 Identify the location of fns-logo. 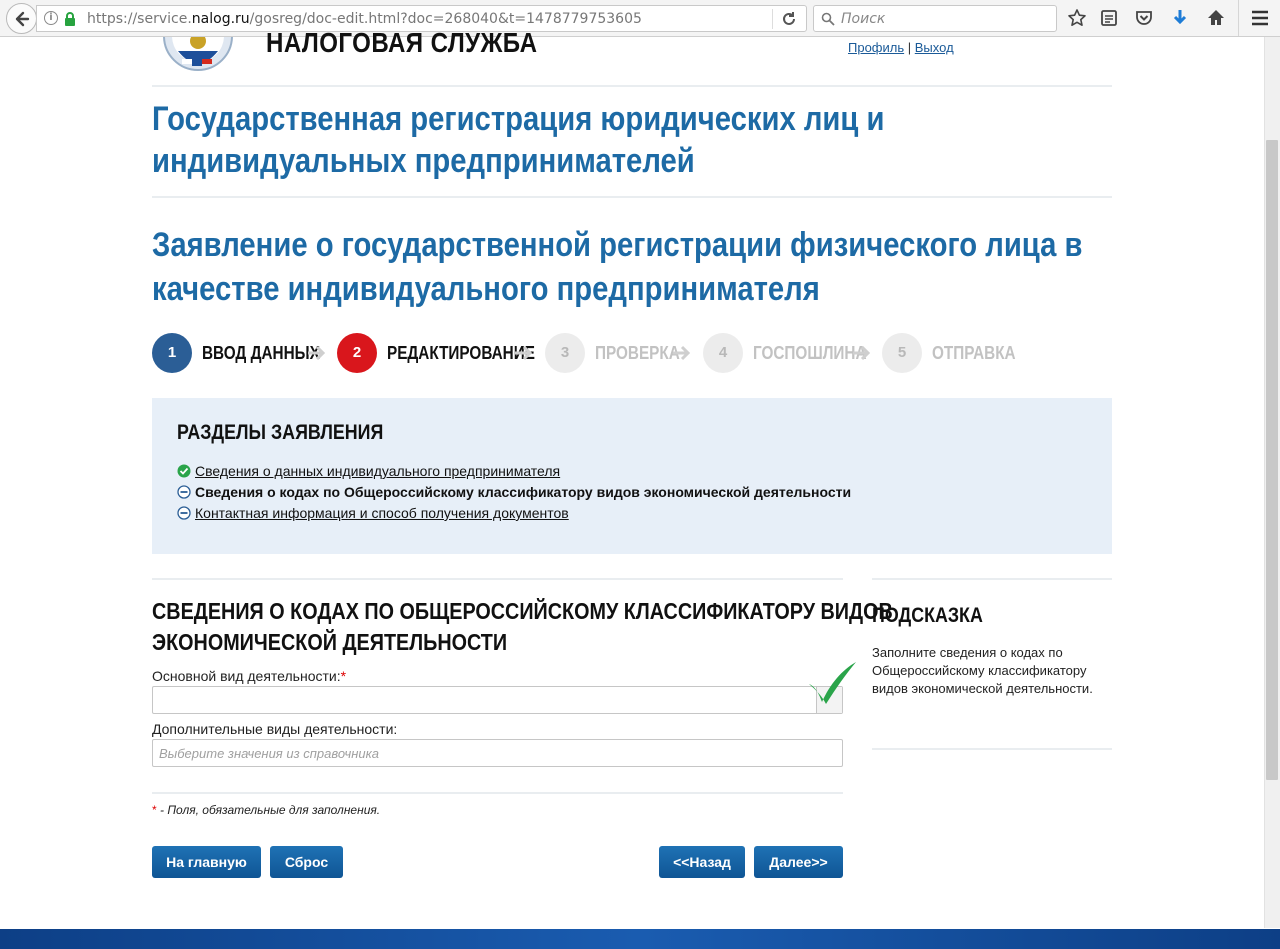
(198, 54).